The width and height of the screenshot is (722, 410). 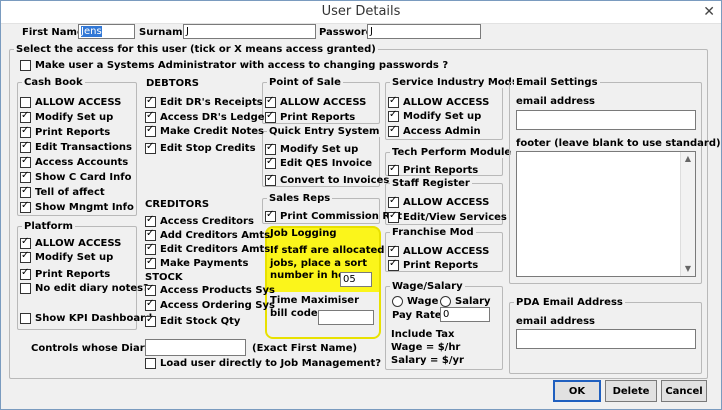 What do you see at coordinates (424, 31) in the screenshot?
I see `password-field: J` at bounding box center [424, 31].